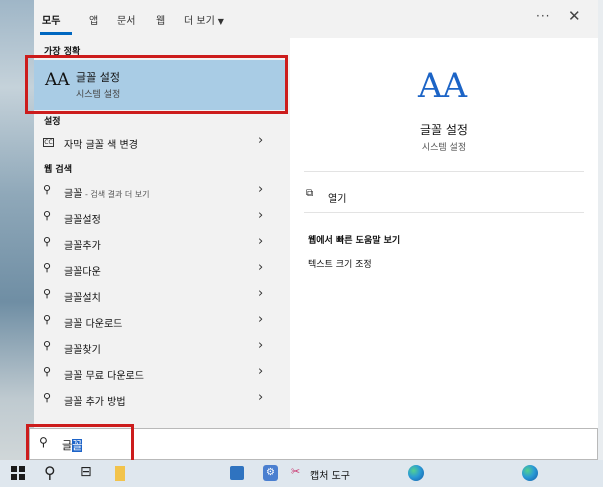  What do you see at coordinates (330, 474) in the screenshot?
I see `snipping-tool-label: 캡처 도구` at bounding box center [330, 474].